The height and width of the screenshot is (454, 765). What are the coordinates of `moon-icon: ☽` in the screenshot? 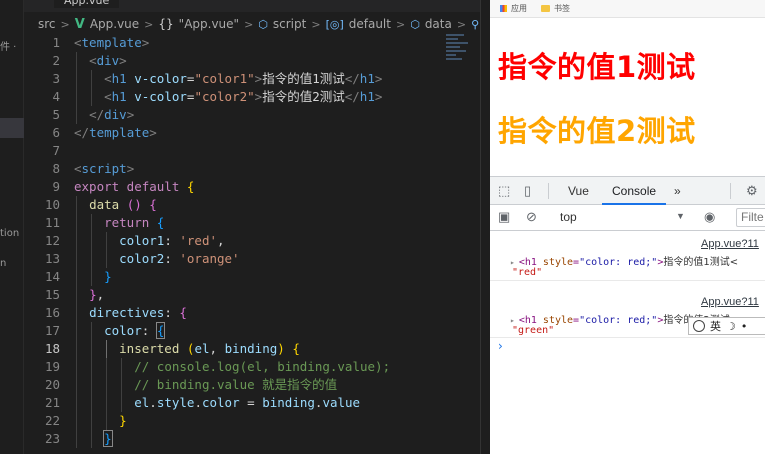 It's located at (731, 326).